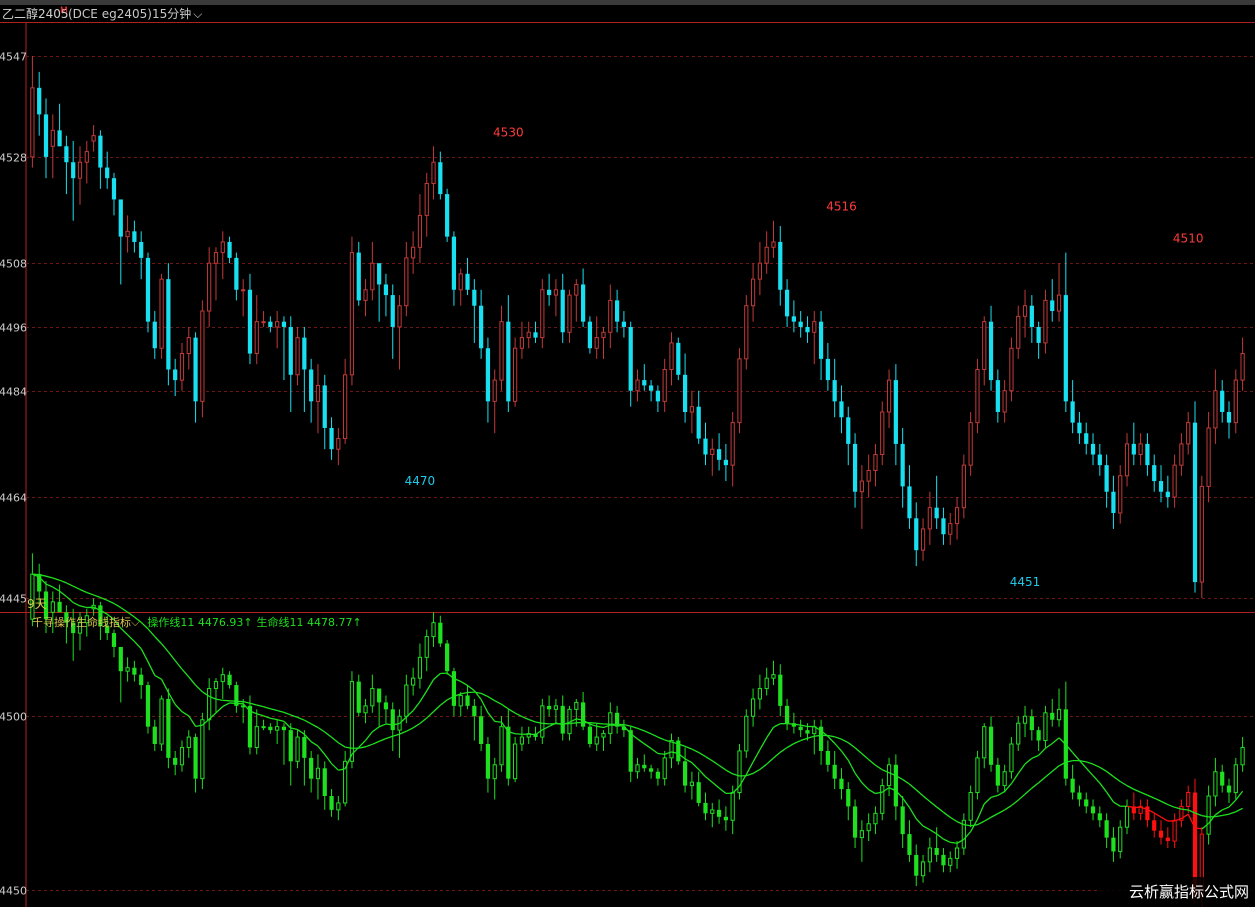 The width and height of the screenshot is (1255, 907). What do you see at coordinates (86, 622) in the screenshot?
I see `indicator-name: 千寻操作生命线指标⌵` at bounding box center [86, 622].